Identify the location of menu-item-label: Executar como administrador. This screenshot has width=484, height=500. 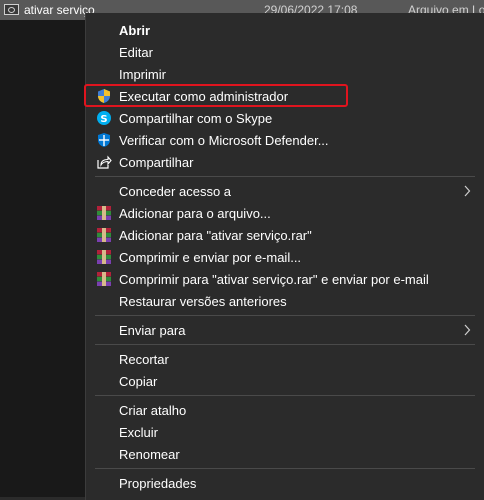
(204, 96).